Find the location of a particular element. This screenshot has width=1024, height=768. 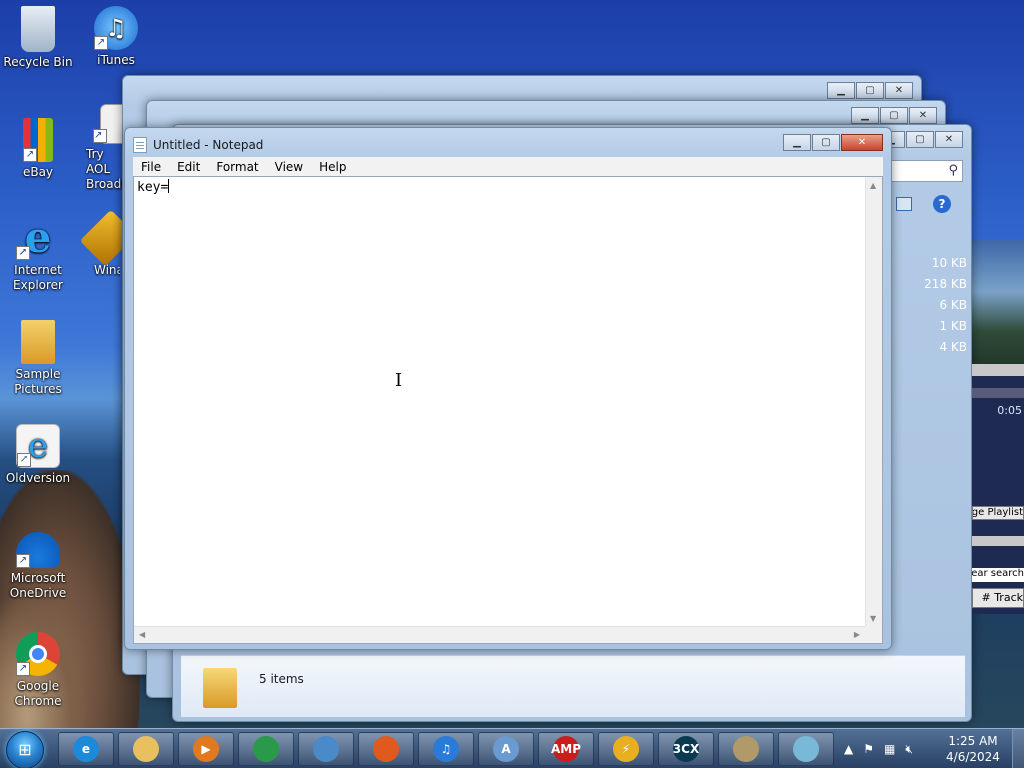

desktop-icon-ebay: ↗ eBay is located at coordinates (38, 149).